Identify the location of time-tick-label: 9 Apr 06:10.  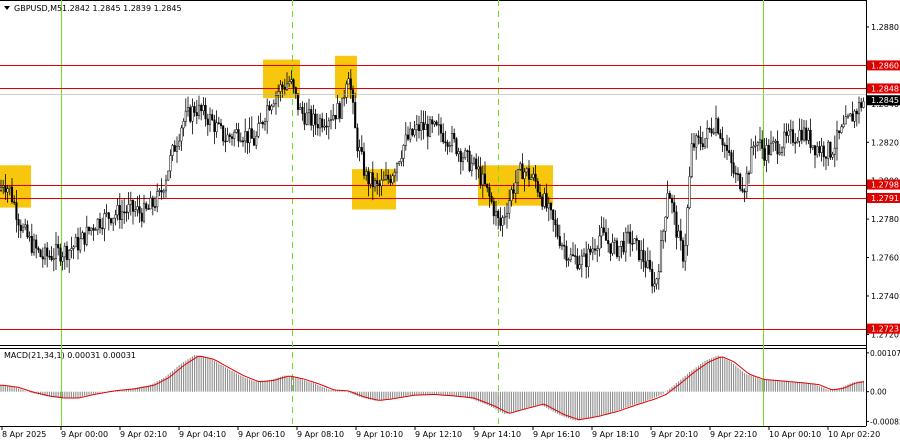
(261, 434).